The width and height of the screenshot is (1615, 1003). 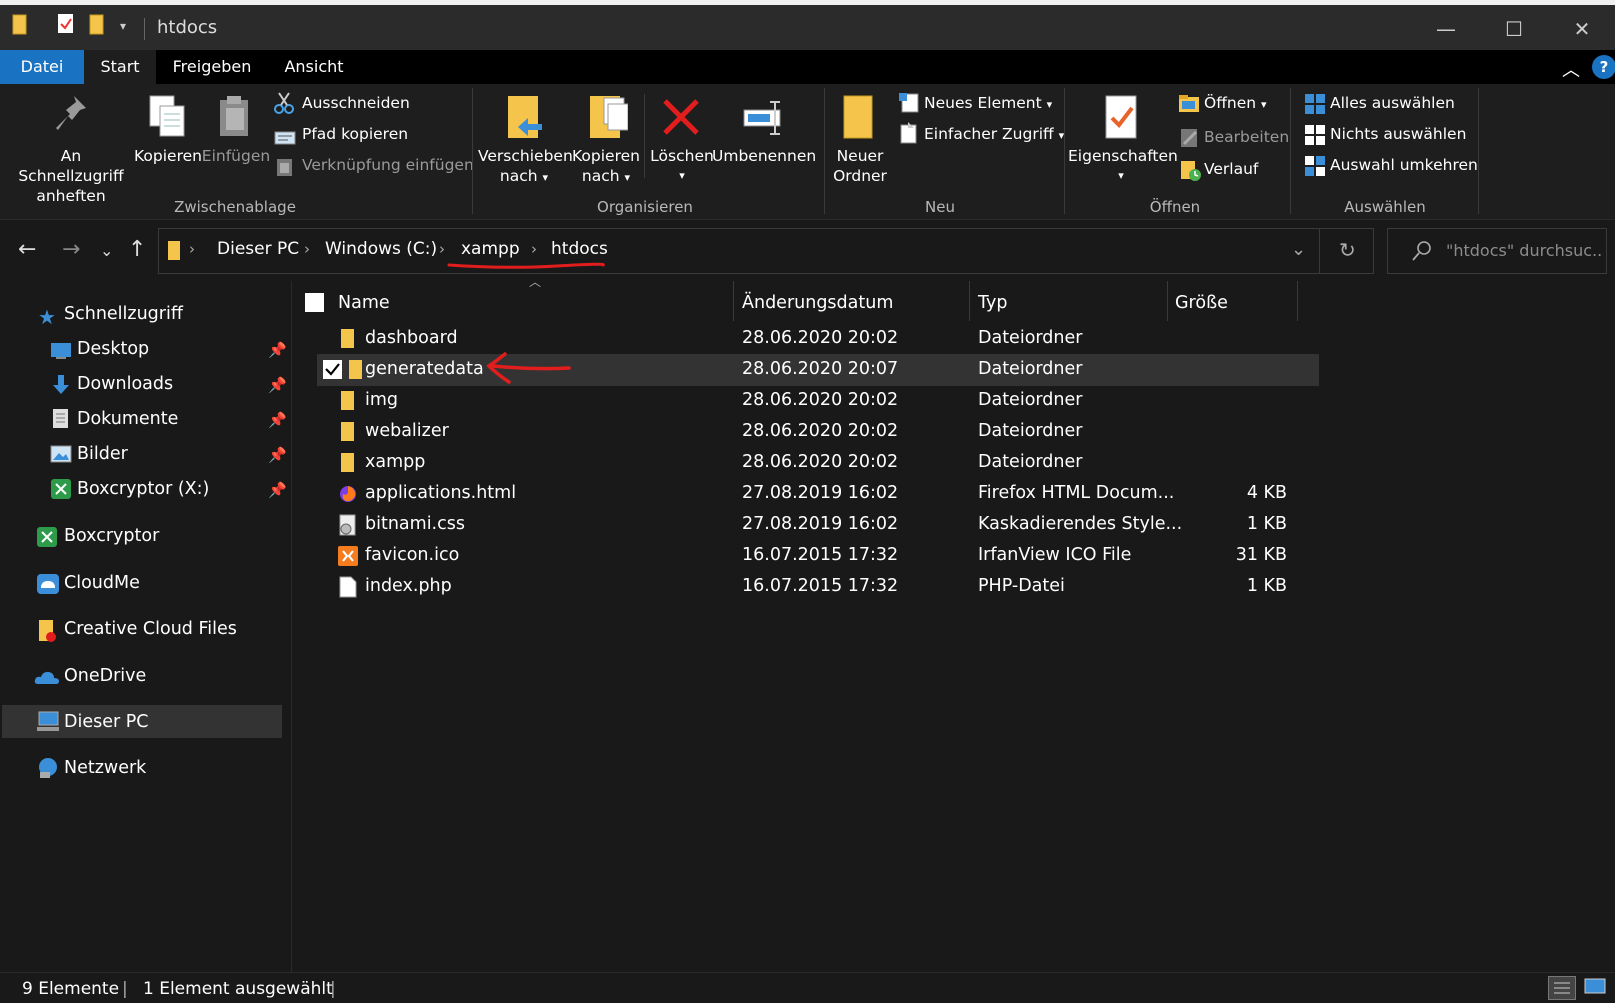 I want to click on title-bar: ▾ htdocs — ☐ ✕, so click(x=807, y=25).